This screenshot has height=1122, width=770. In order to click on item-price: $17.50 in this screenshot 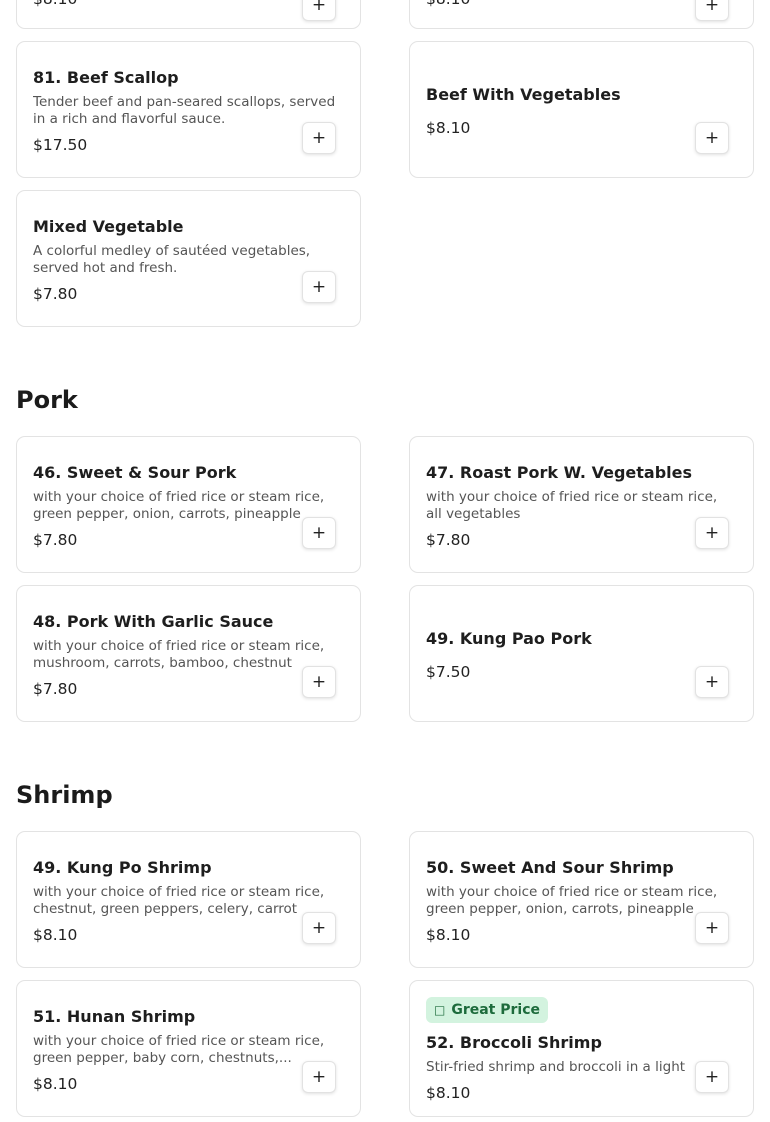, I will do `click(60, 145)`.